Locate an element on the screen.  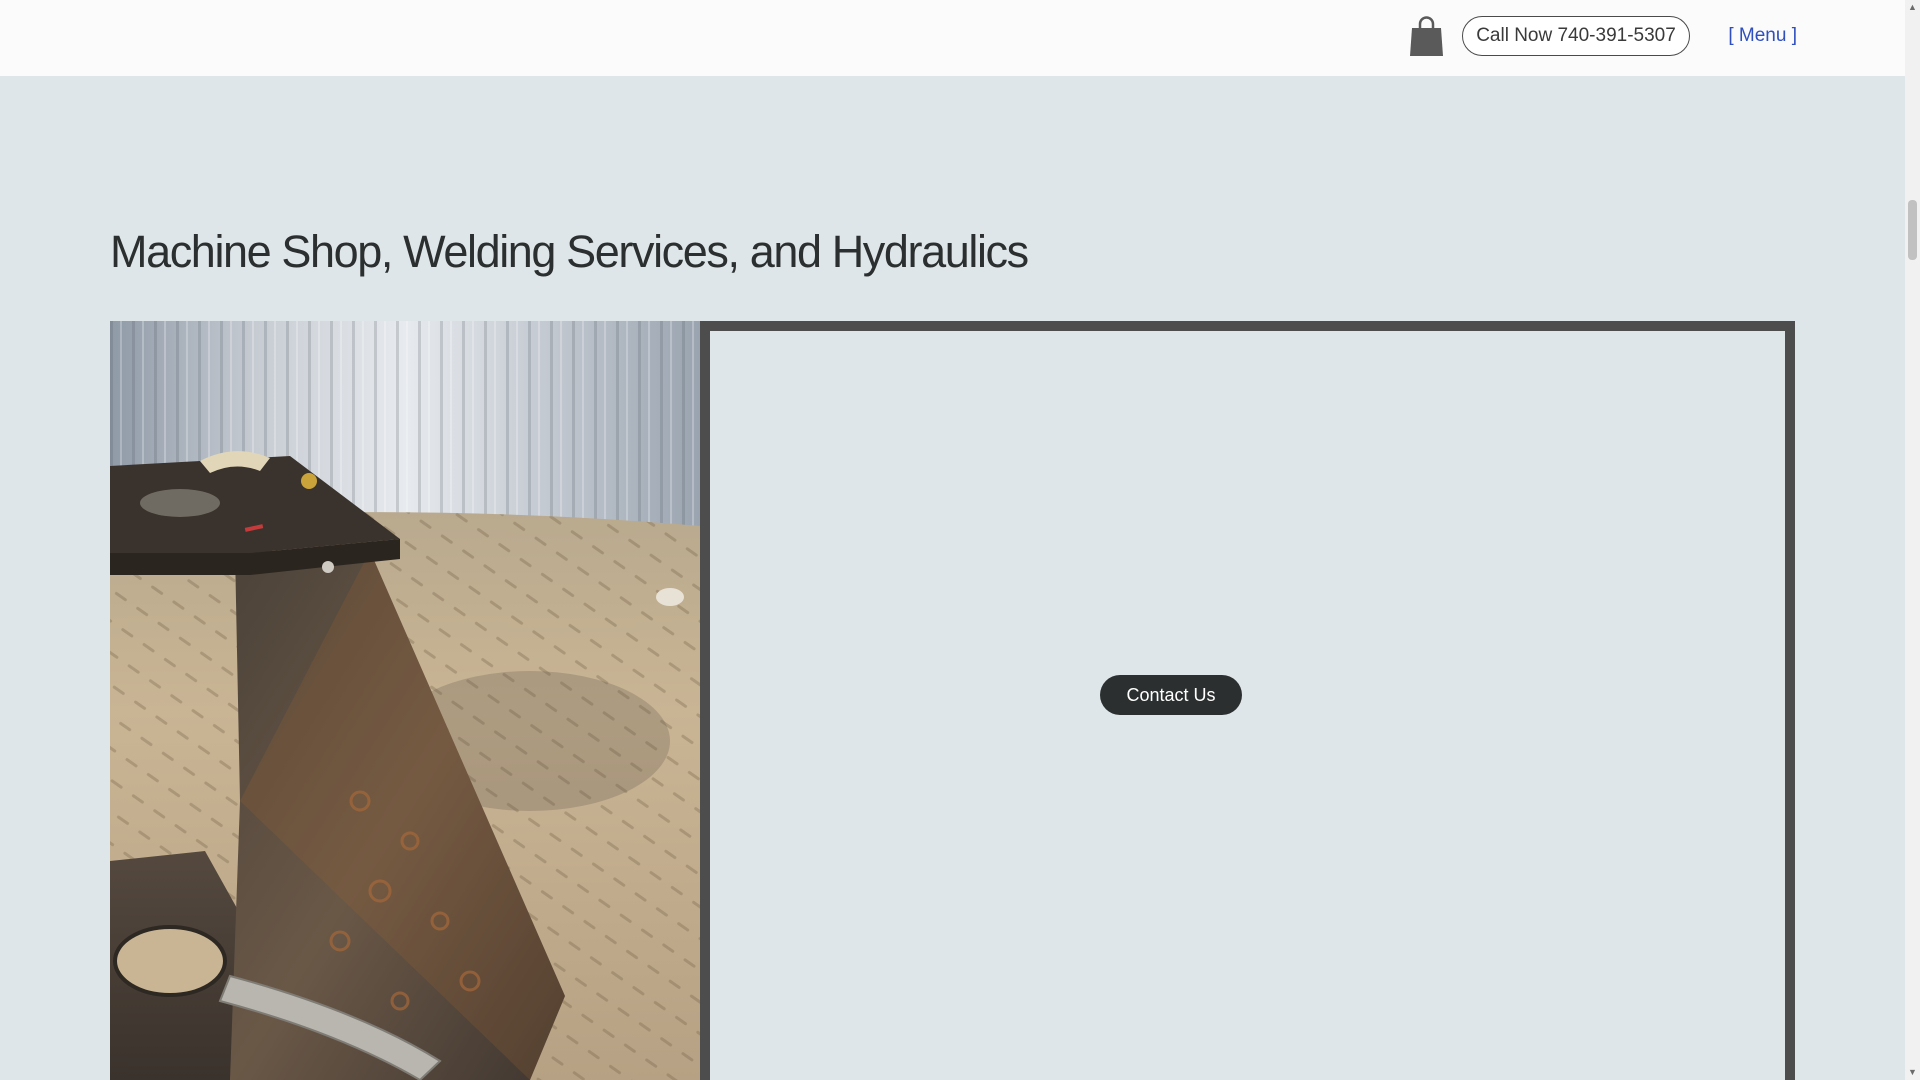
page-scrollbar: ▲ ▼ is located at coordinates (1912, 540).